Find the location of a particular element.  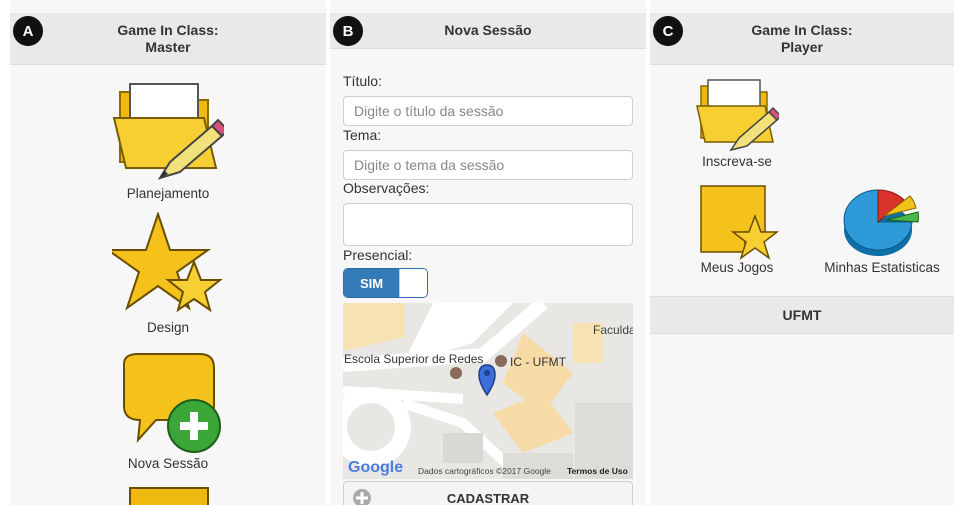

planejamento-label: Planejamento is located at coordinates (168, 193).